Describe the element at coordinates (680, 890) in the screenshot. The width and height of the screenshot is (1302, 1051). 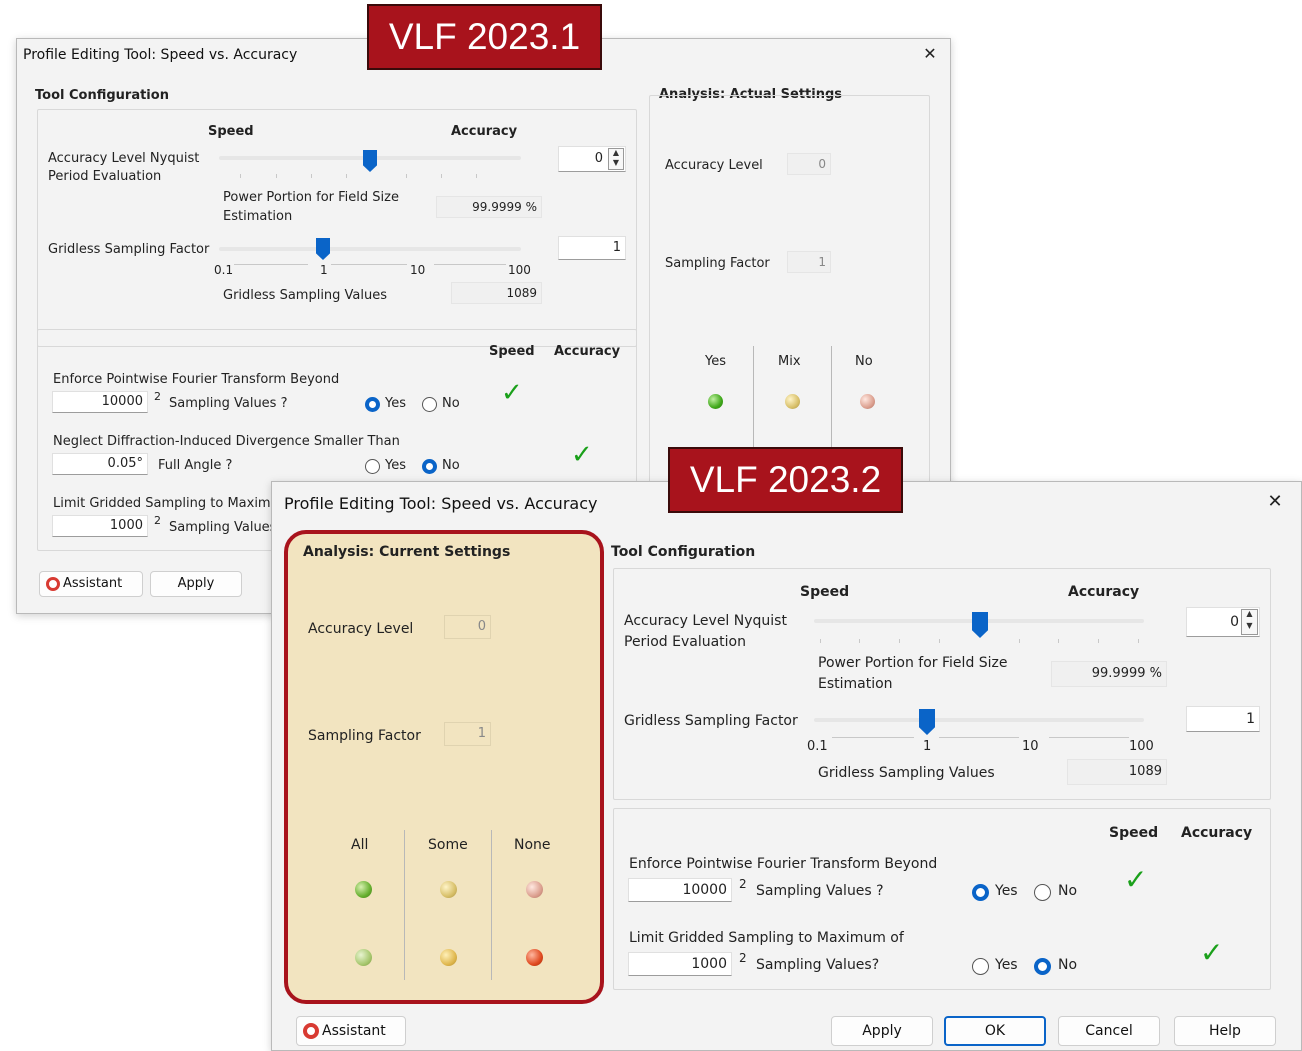
I see `new-opt1-input: 10000` at that location.